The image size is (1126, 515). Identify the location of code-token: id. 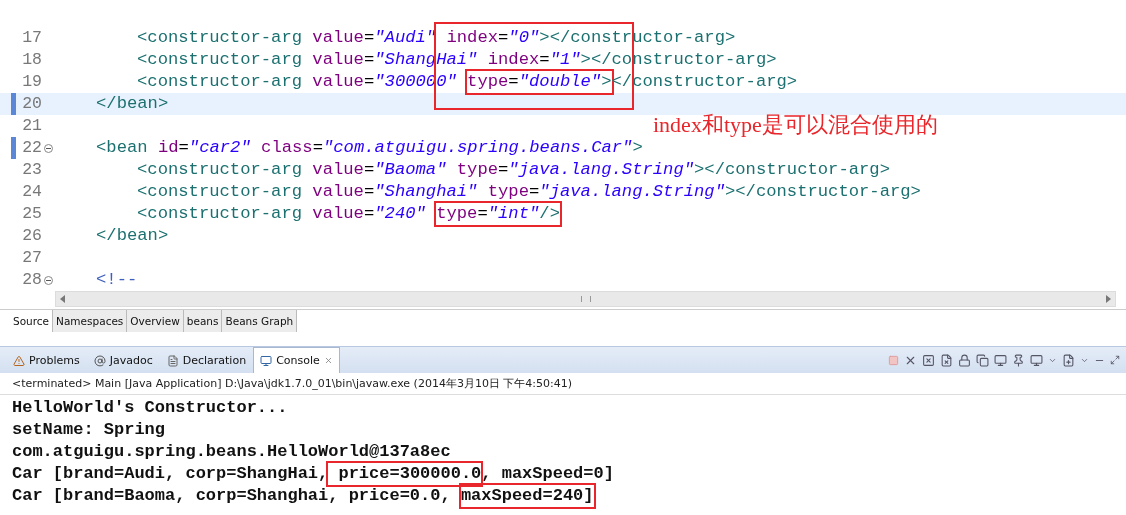
(167, 148).